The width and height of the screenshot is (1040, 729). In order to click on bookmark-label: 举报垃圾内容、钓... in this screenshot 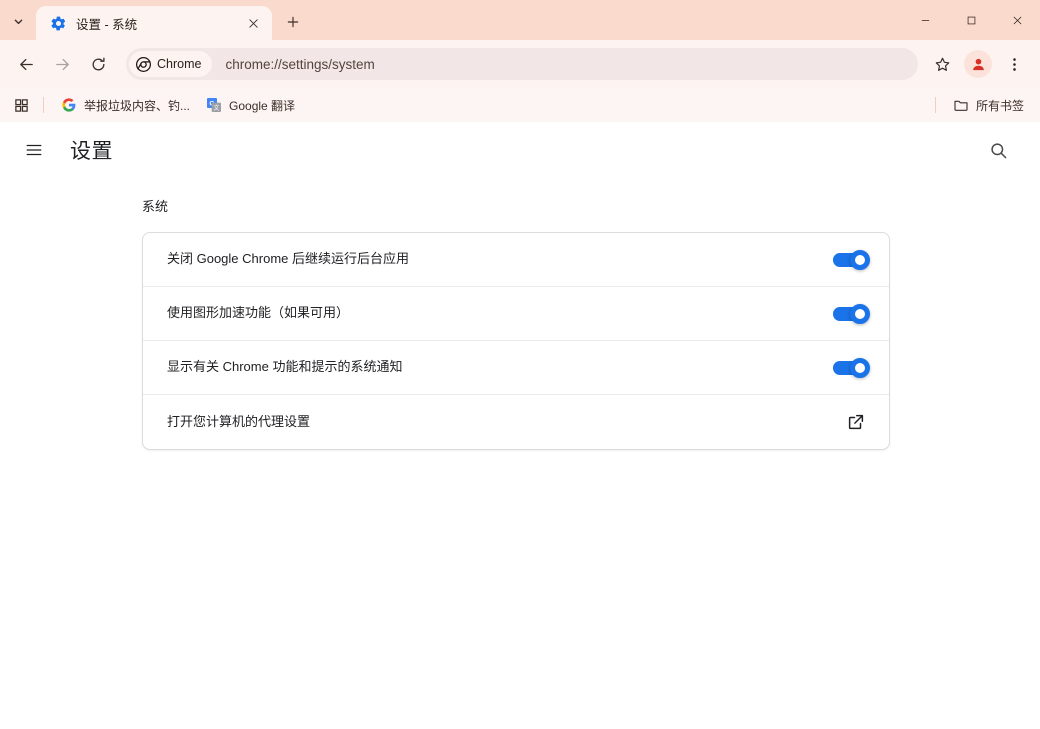, I will do `click(137, 105)`.